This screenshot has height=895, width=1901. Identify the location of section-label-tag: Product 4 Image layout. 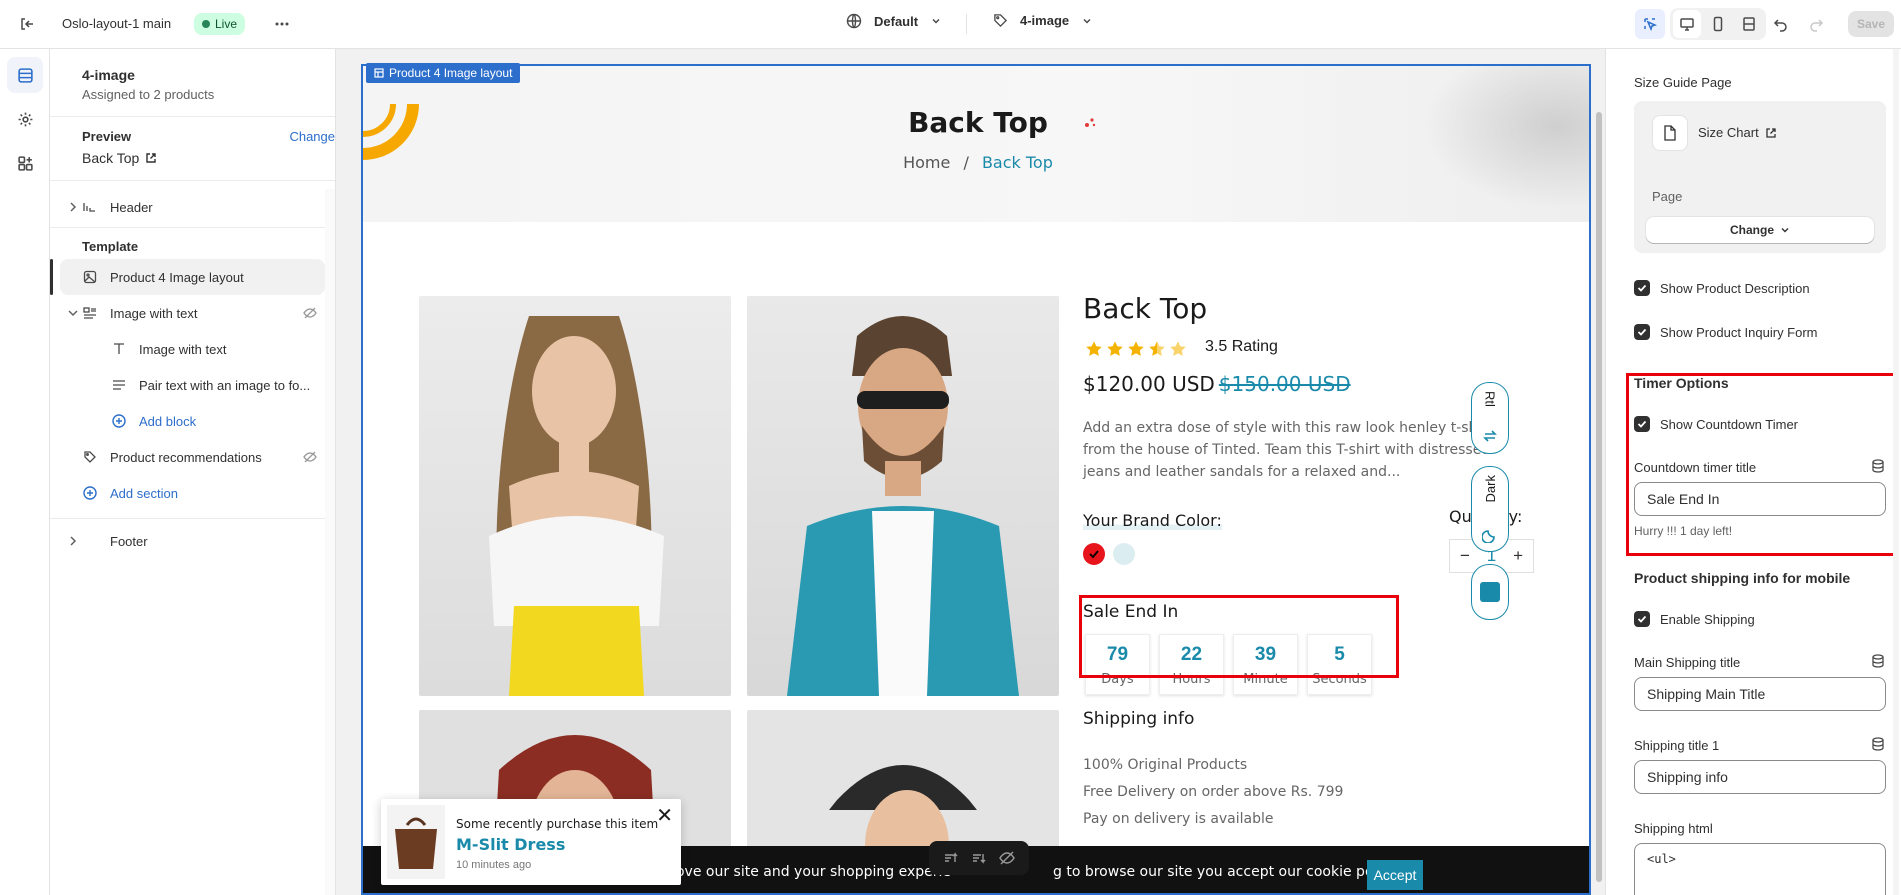
(443, 73).